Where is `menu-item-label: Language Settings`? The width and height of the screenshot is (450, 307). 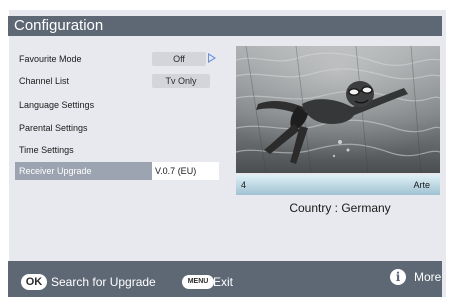
menu-item-label: Language Settings is located at coordinates (57, 105).